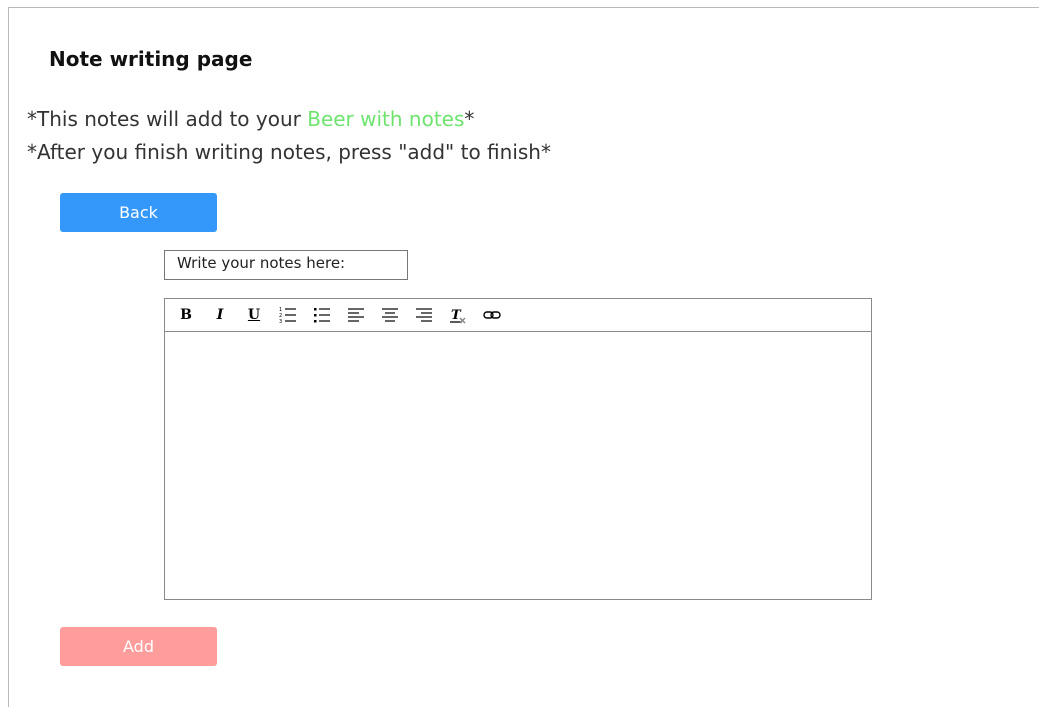  What do you see at coordinates (186, 315) in the screenshot?
I see `bold-icon: B` at bounding box center [186, 315].